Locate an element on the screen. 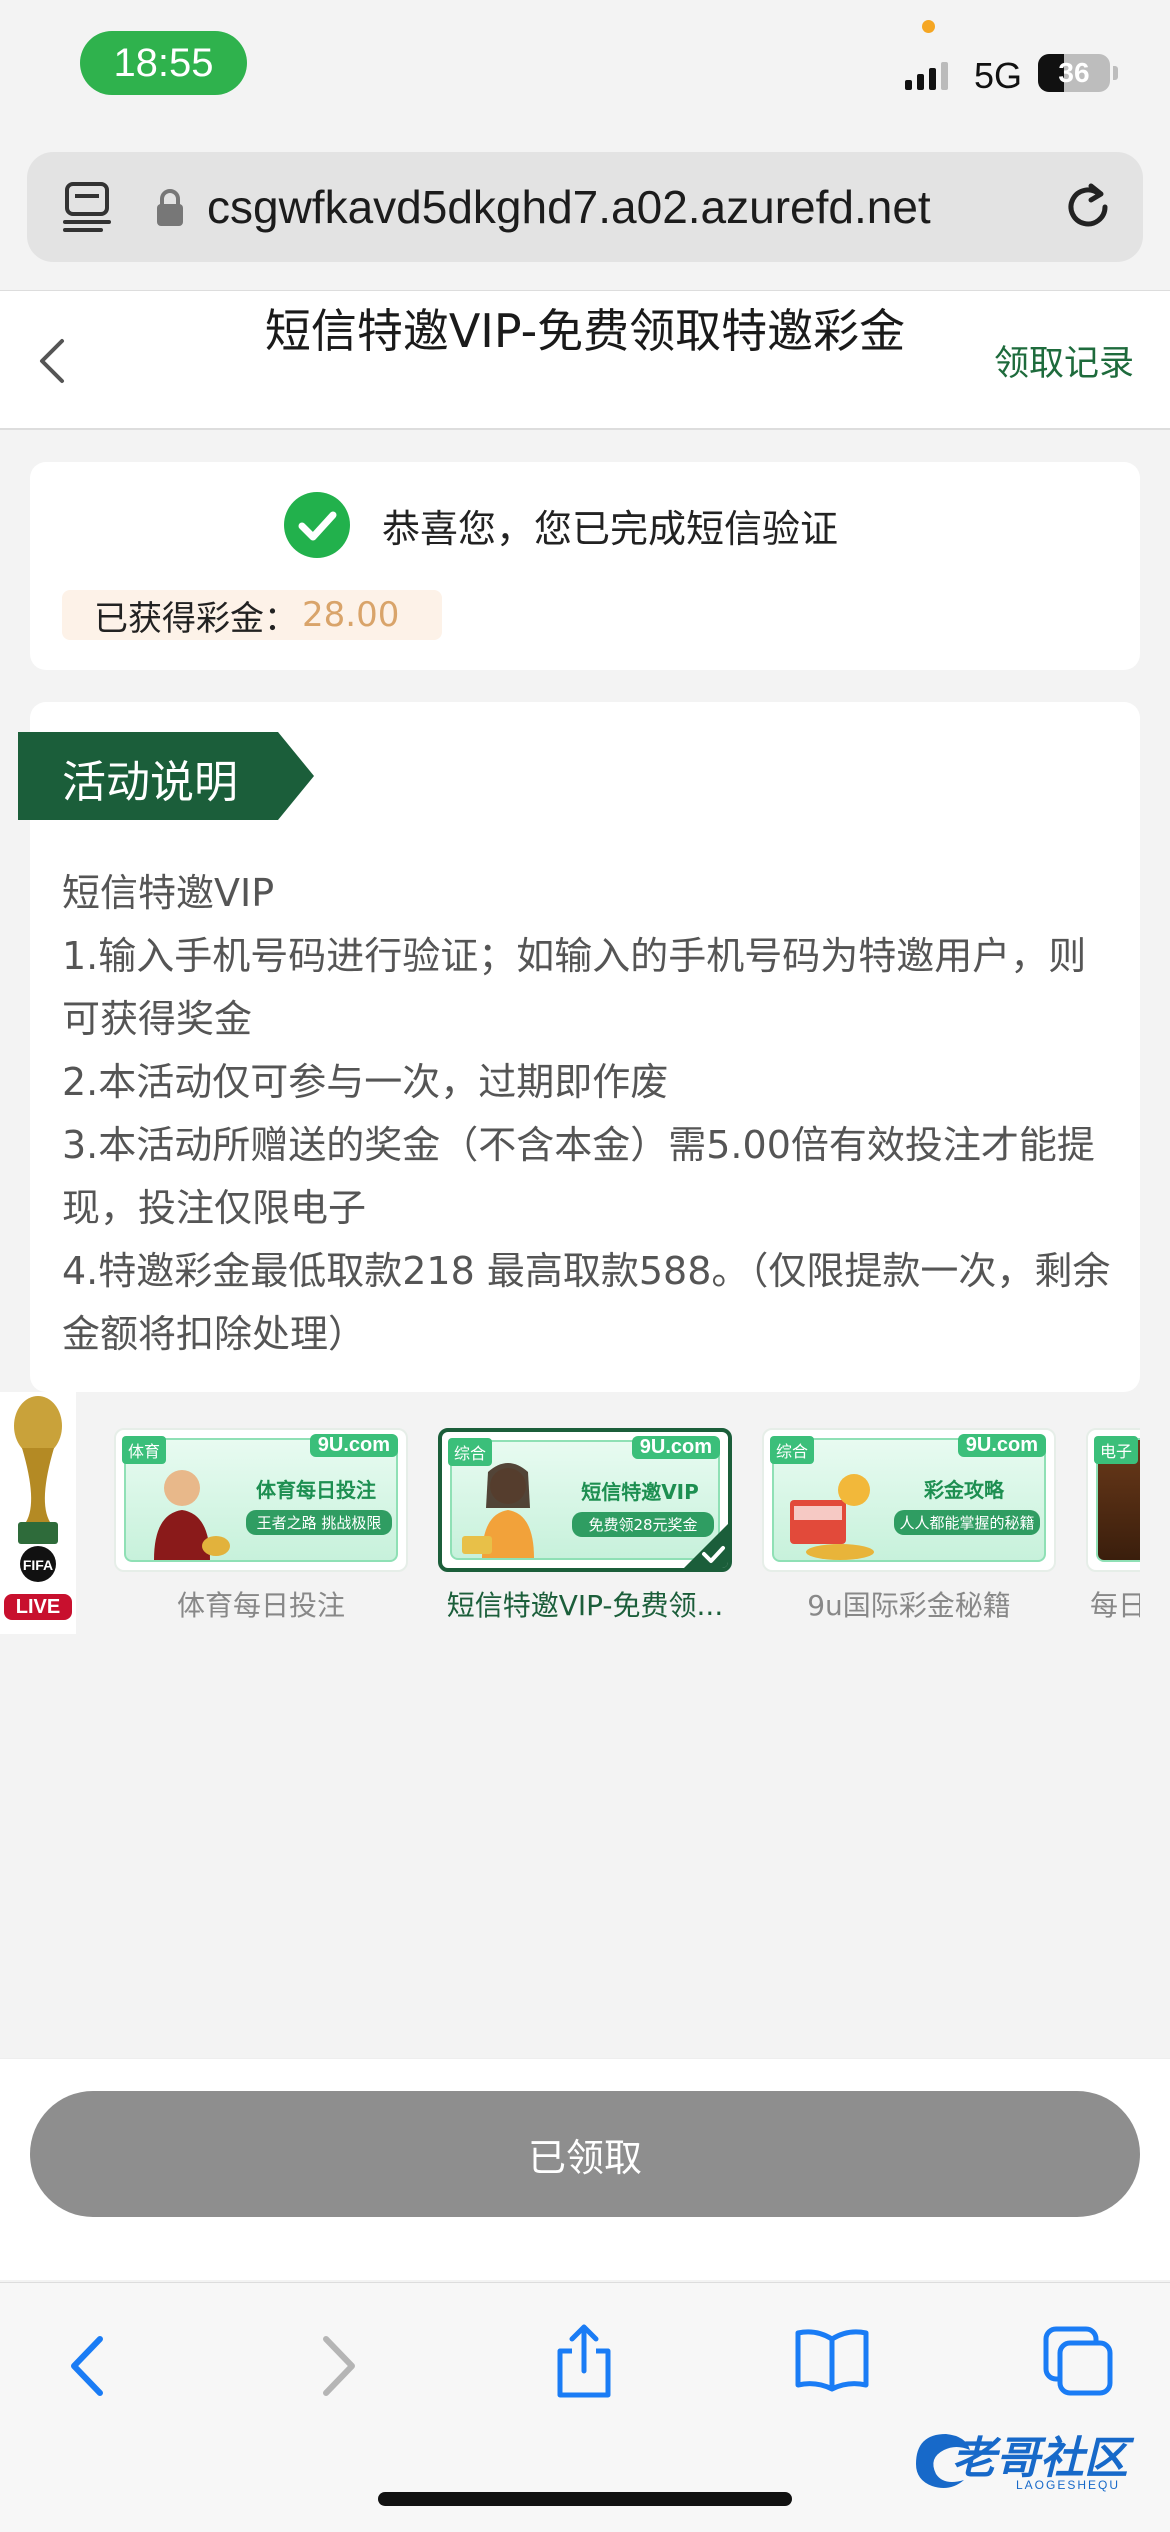 The width and height of the screenshot is (1170, 2532). claim-records-link: 领取记录 is located at coordinates (1064, 360).